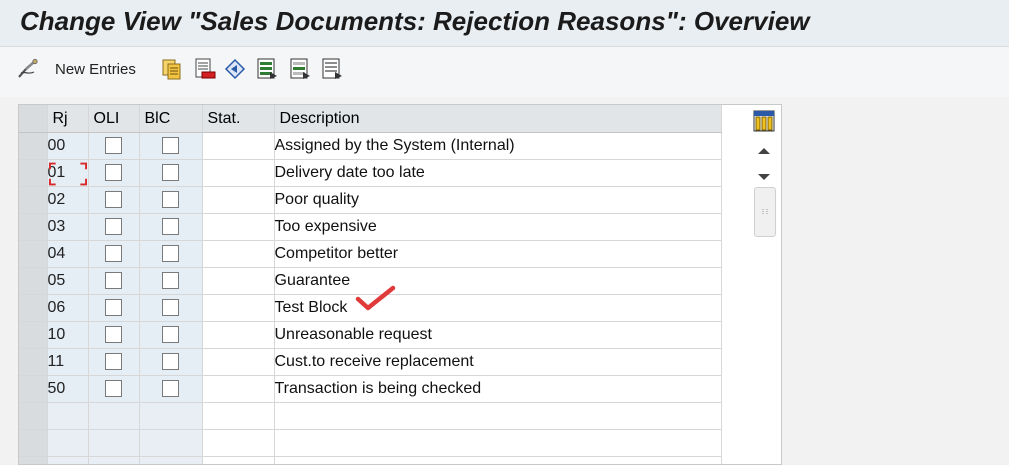 Image resolution: width=1009 pixels, height=465 pixels. Describe the element at coordinates (33, 119) in the screenshot. I see `select-all-rows-cell` at that location.